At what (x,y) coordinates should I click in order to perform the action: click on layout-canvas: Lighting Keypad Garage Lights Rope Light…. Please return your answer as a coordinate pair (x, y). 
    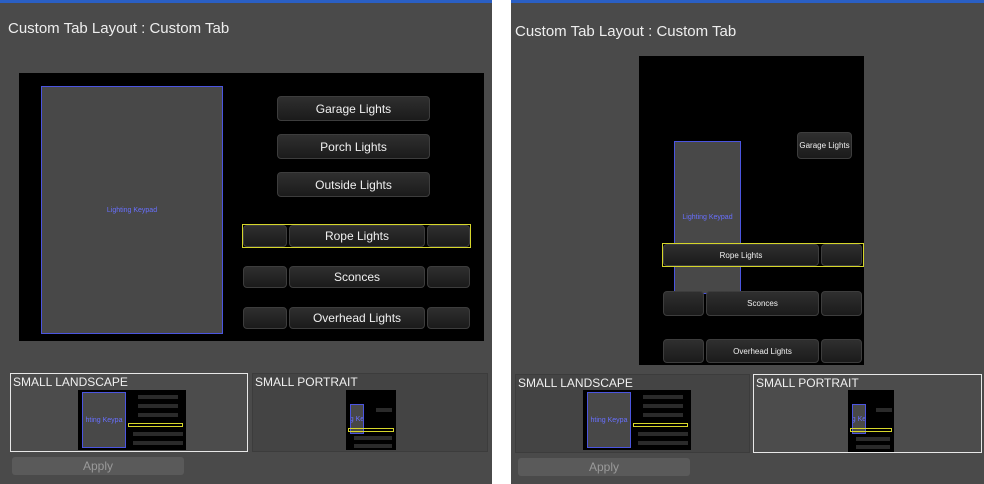
    Looking at the image, I should click on (751, 210).